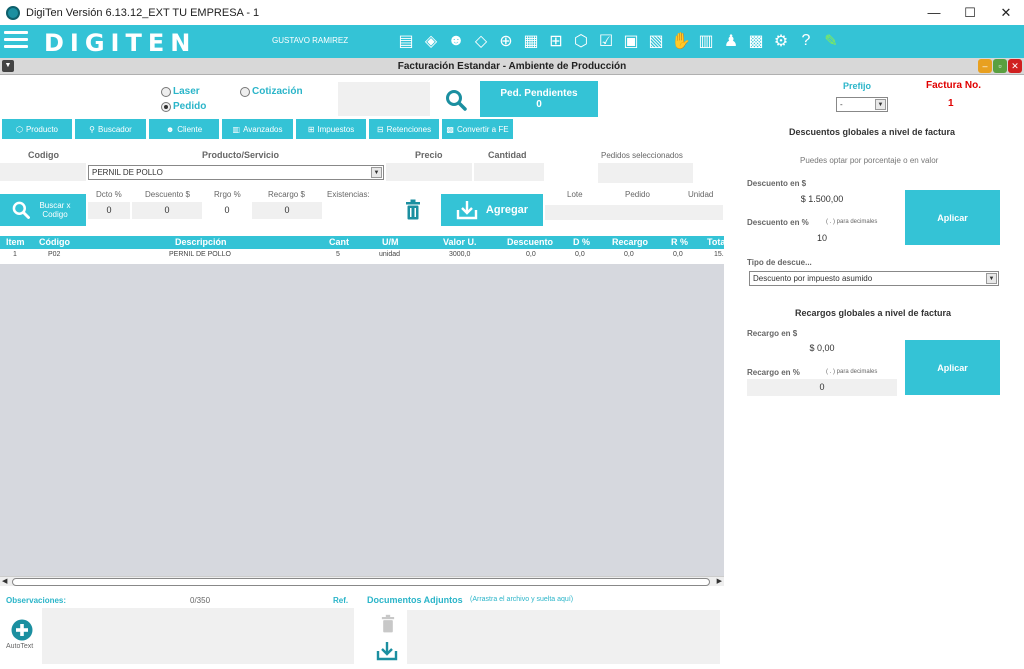  I want to click on tab-impuestos: ⊞ Impuestos, so click(331, 129).